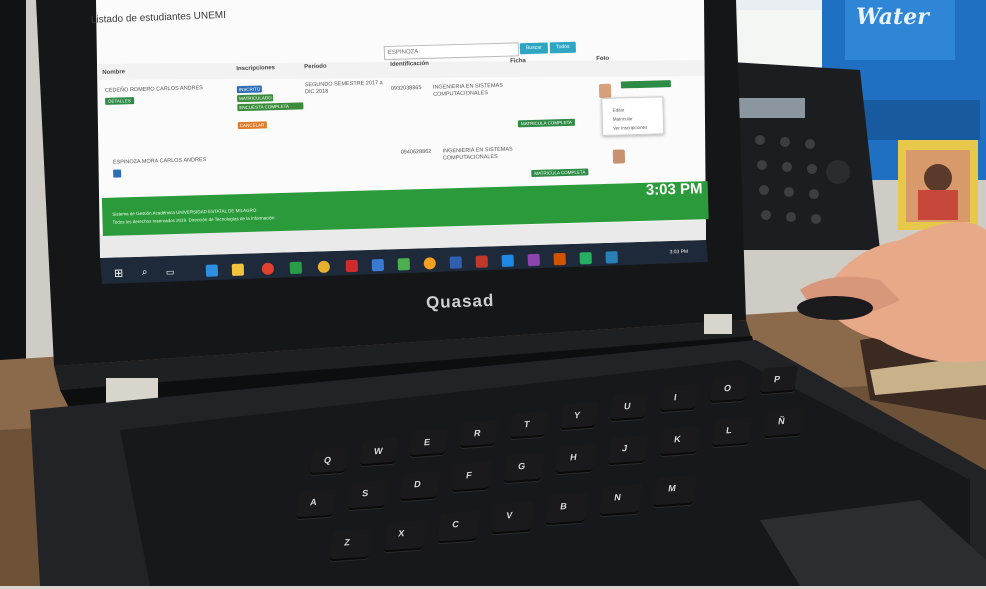  I want to click on opera-icon, so click(268, 268).